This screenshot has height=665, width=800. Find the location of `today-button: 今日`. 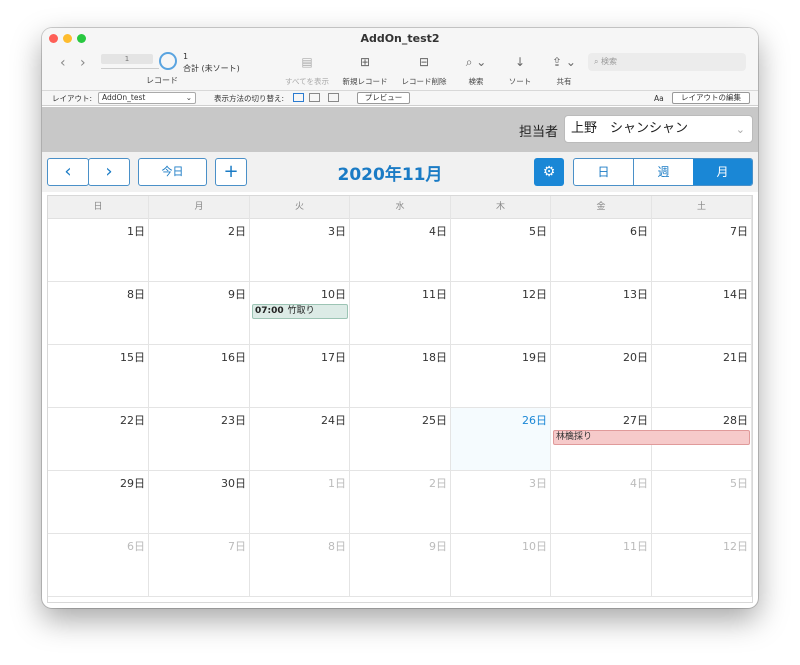

today-button: 今日 is located at coordinates (172, 172).